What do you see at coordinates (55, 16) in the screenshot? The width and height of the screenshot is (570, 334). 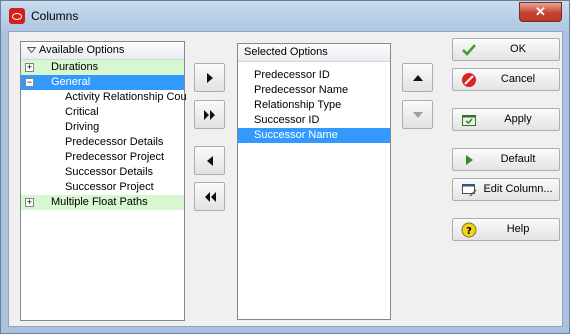 I see `window-title: Columns` at bounding box center [55, 16].